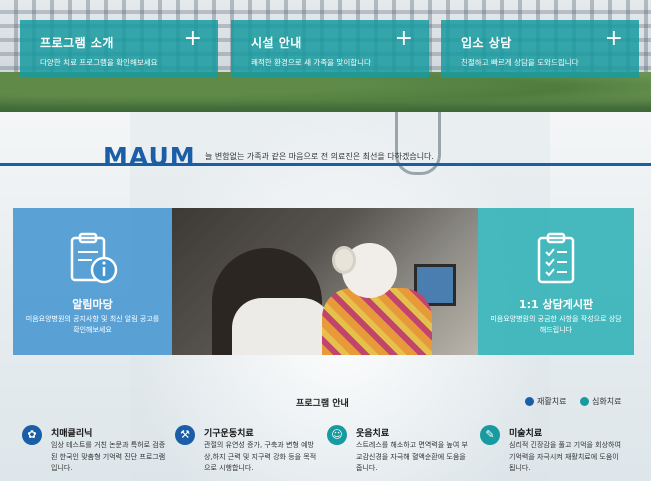 This screenshot has width=651, height=481. I want to click on caregiver-coat, so click(282, 326).